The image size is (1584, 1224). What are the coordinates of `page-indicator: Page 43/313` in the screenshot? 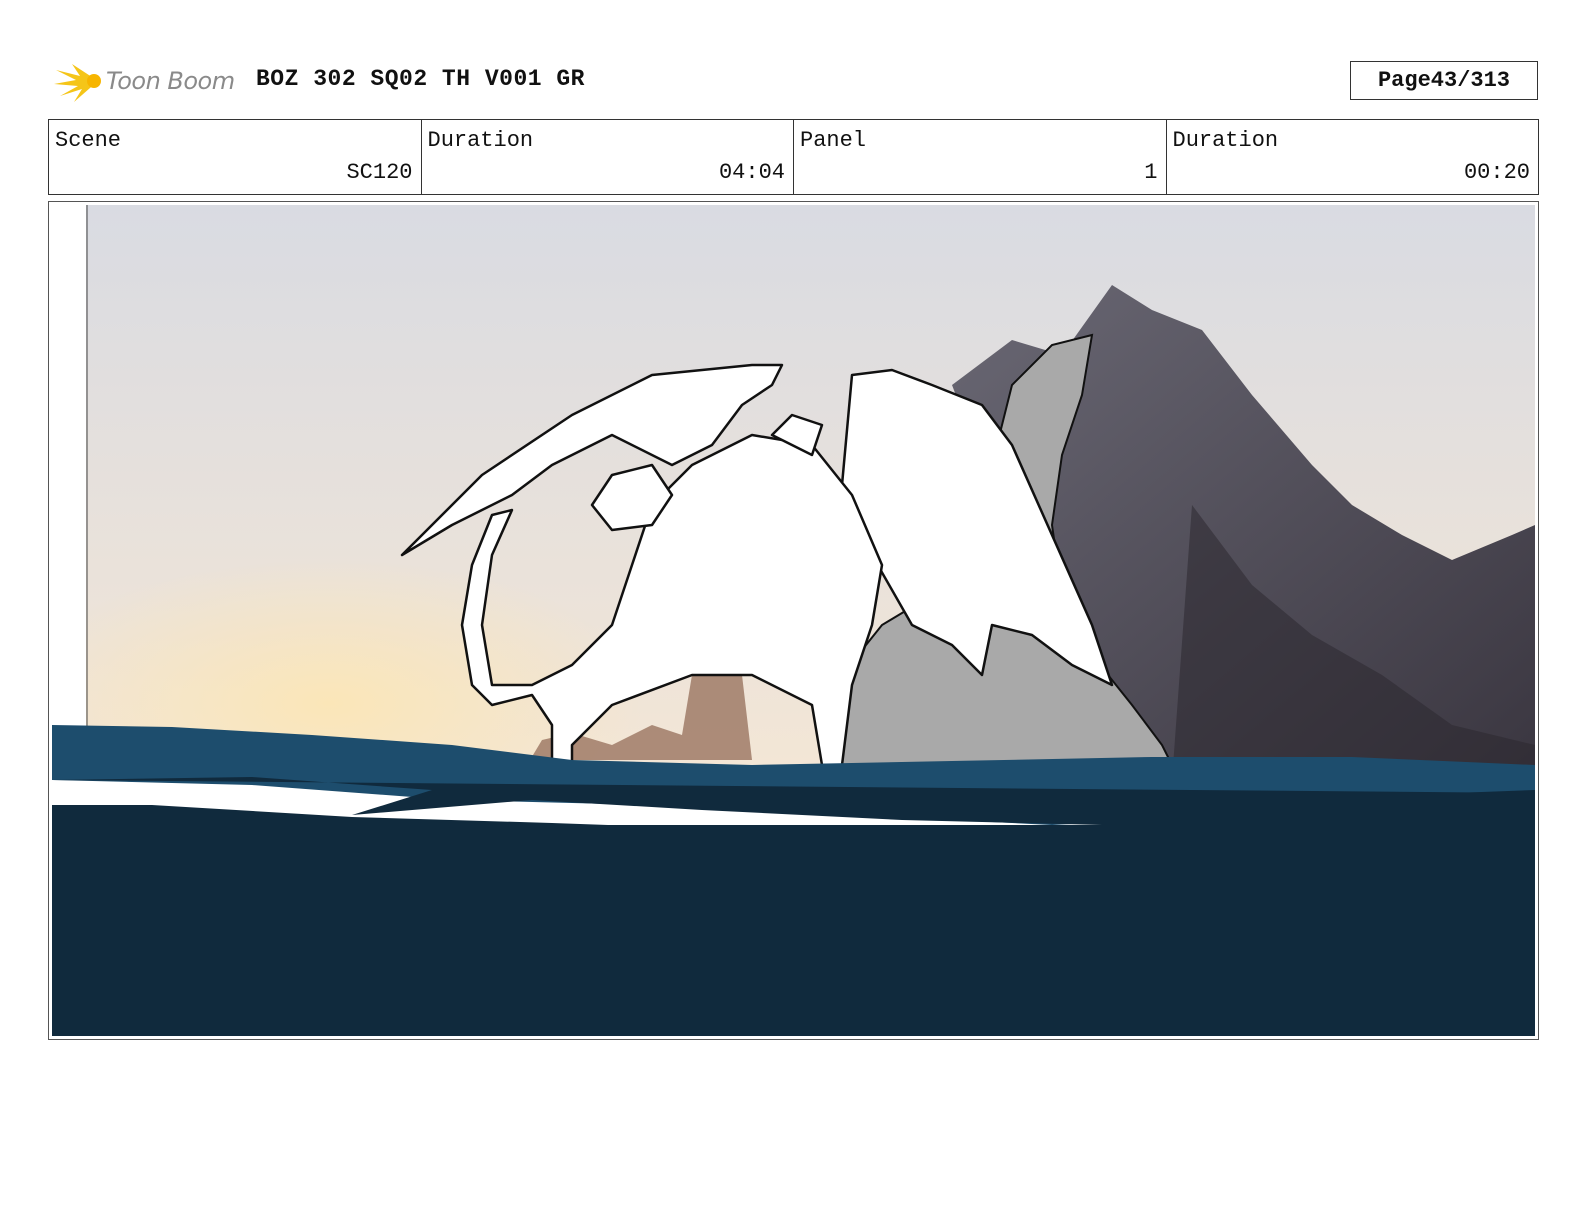 It's located at (1444, 80).